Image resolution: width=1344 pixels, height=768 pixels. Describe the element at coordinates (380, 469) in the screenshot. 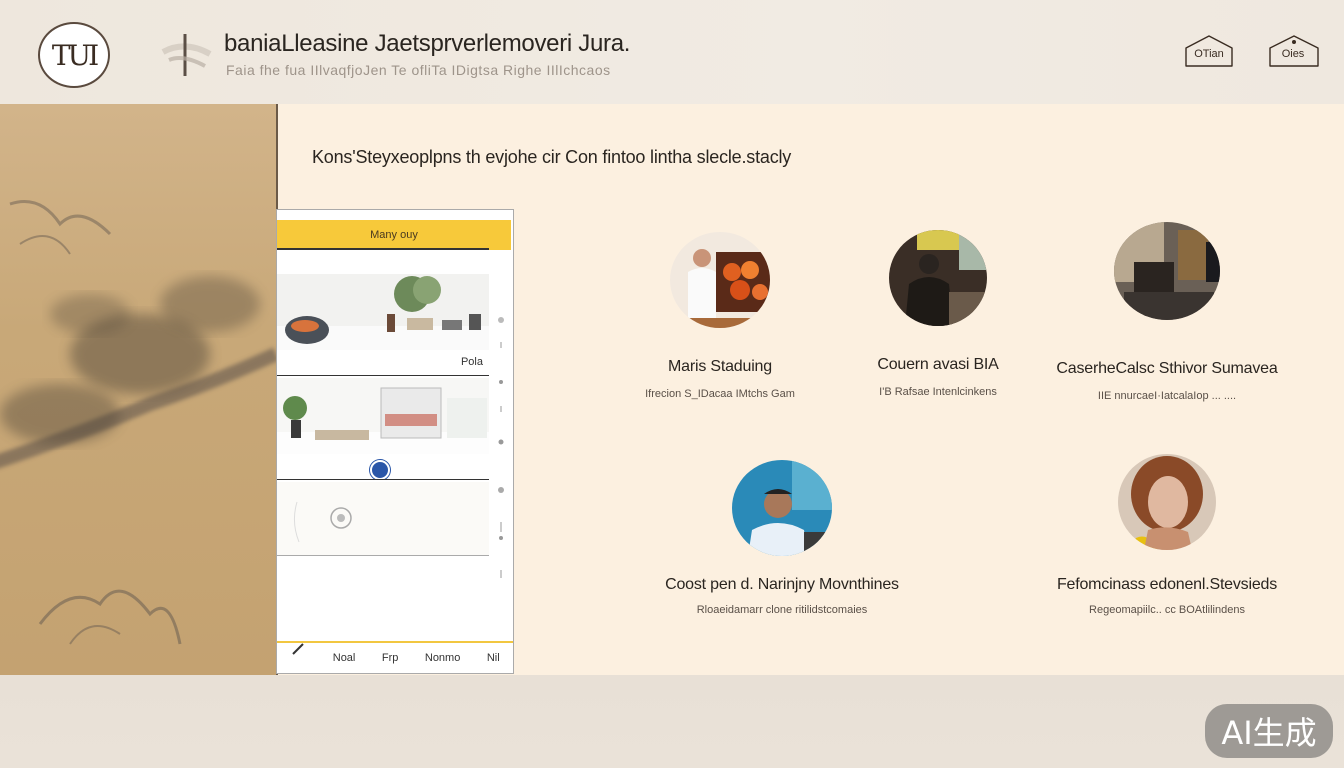

I see `carousel-dot-icon` at that location.